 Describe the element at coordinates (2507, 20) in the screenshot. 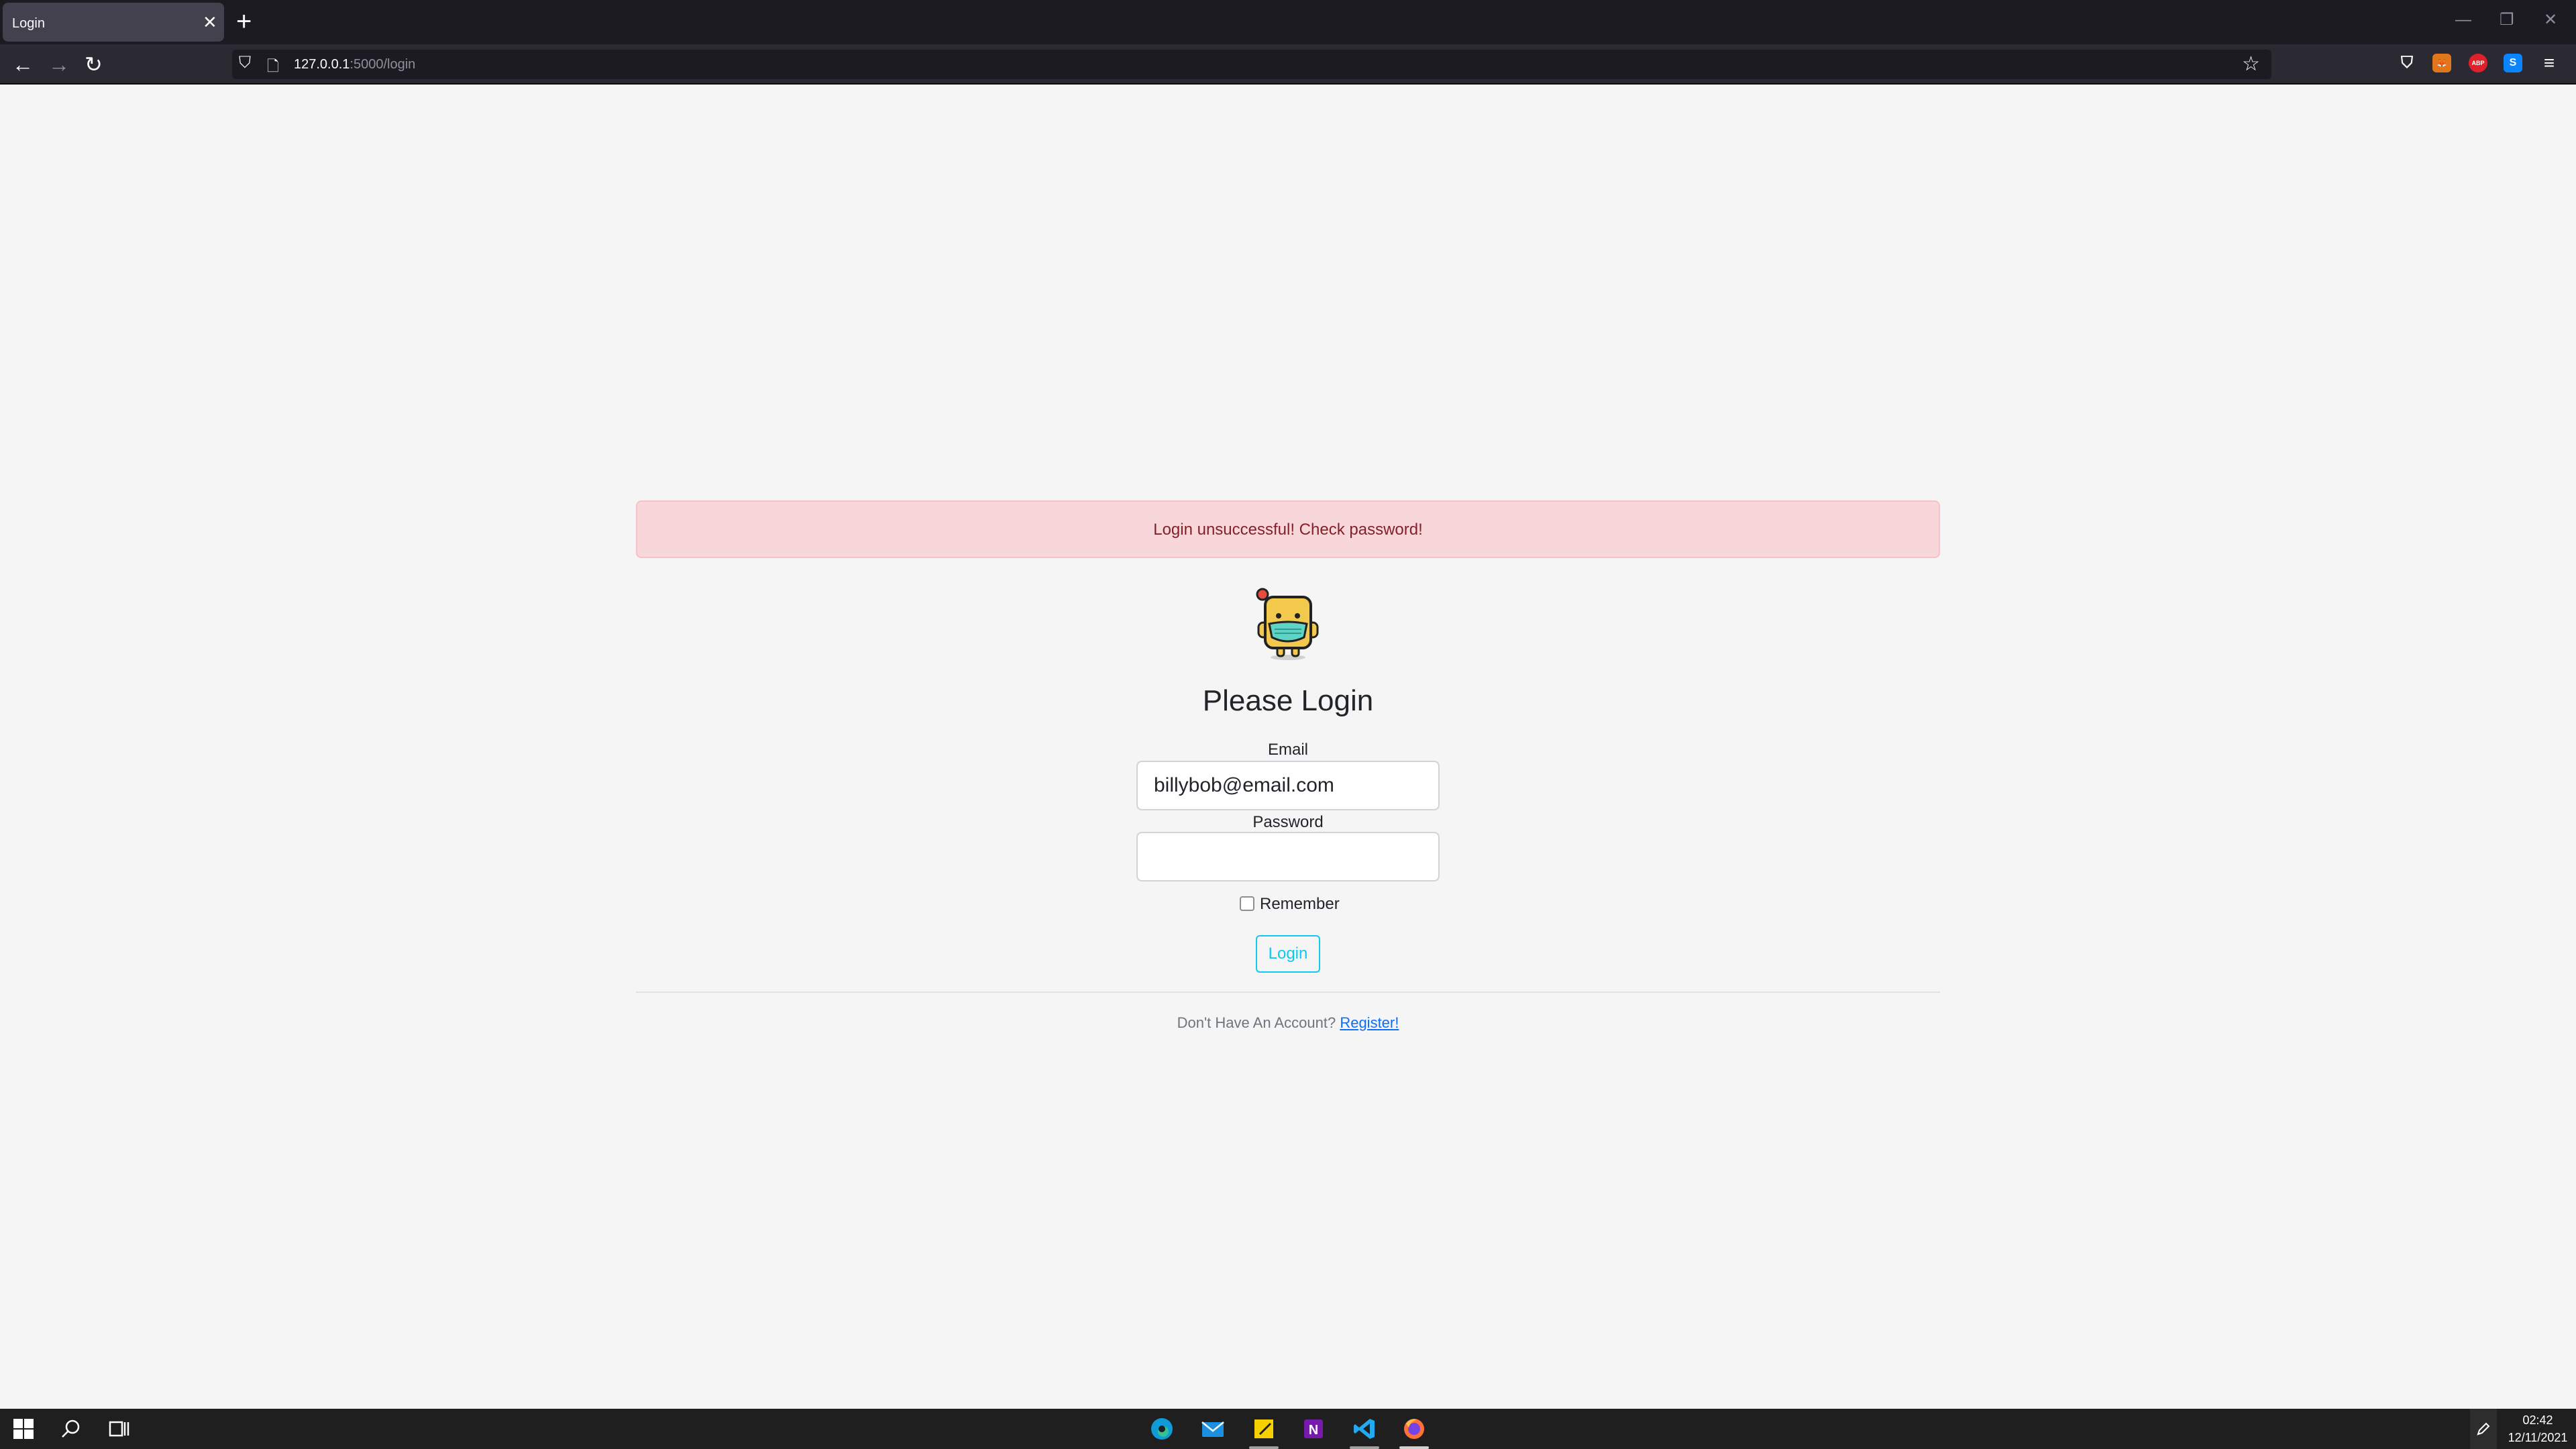

I see `restore-icon: ❐` at that location.